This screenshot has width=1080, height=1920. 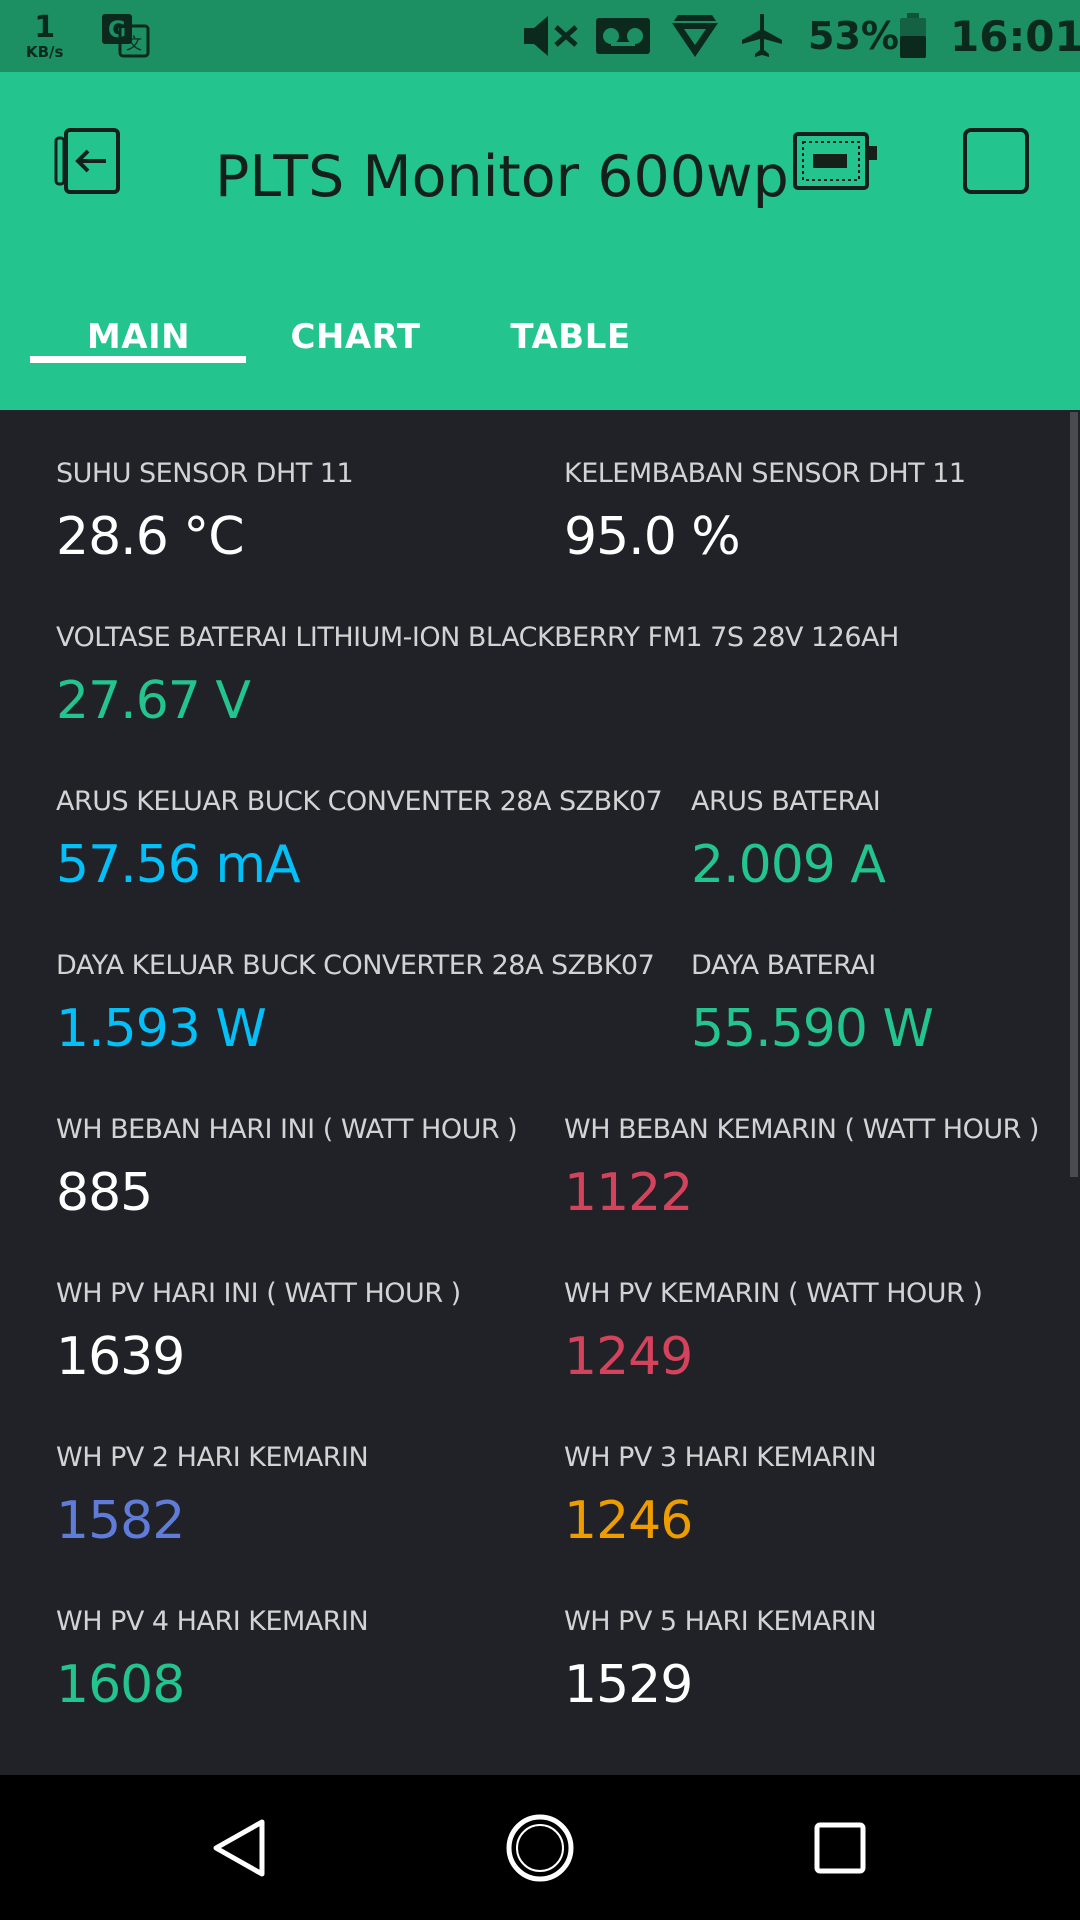 I want to click on widget-value: 885, so click(x=104, y=1193).